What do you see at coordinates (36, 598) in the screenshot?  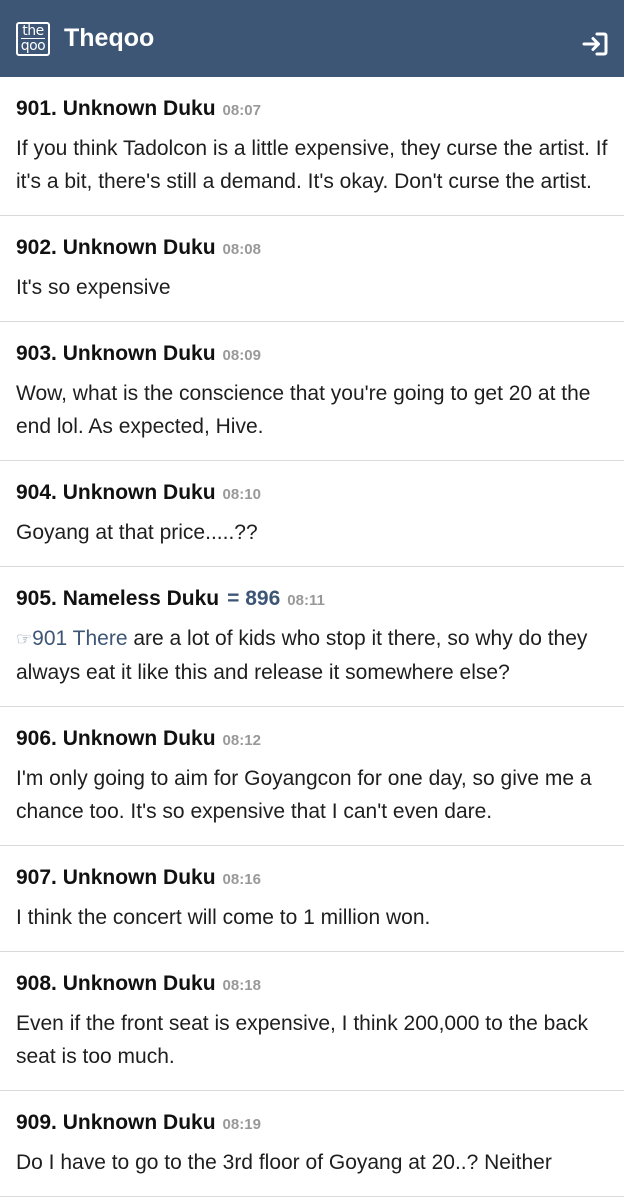 I see `comment-number: 905.` at bounding box center [36, 598].